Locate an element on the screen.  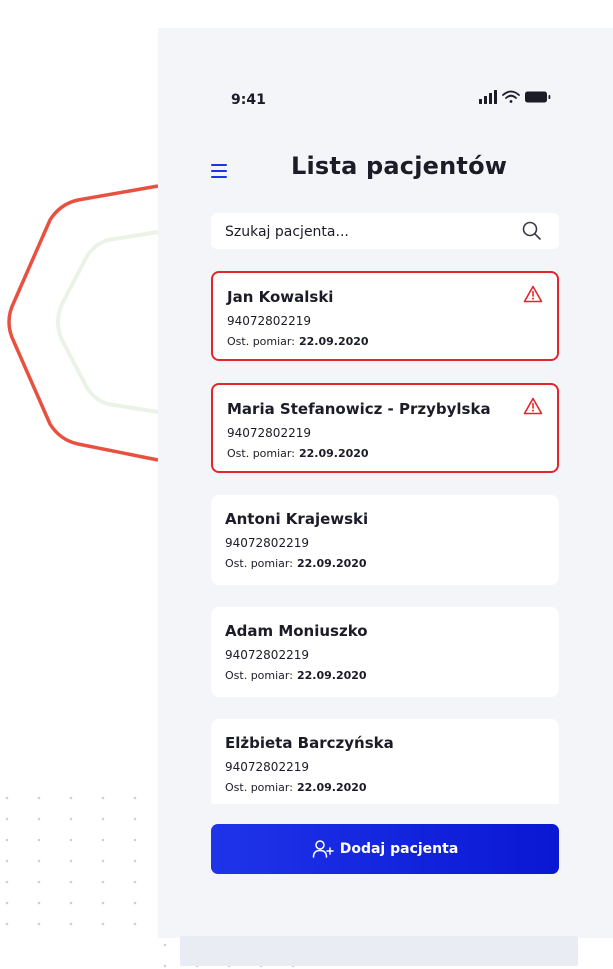
battery-icon is located at coordinates (538, 97).